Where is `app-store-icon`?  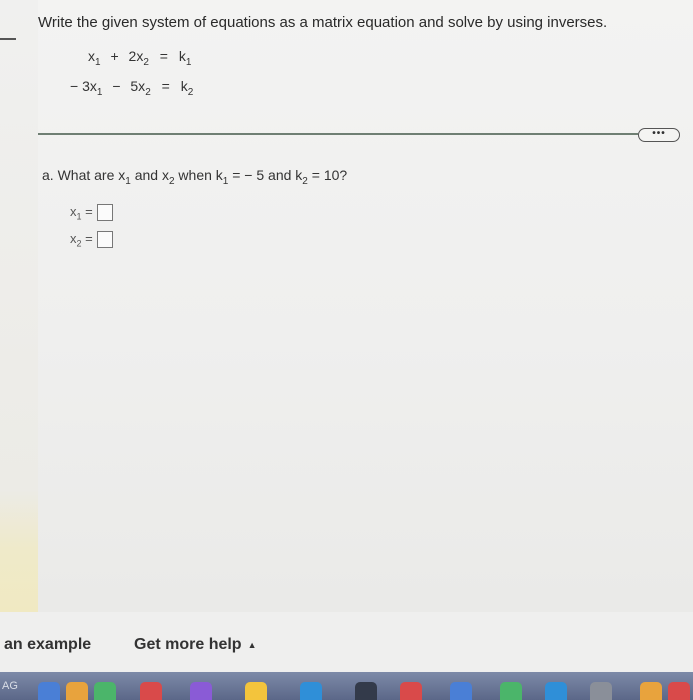
app-store-icon is located at coordinates (556, 691).